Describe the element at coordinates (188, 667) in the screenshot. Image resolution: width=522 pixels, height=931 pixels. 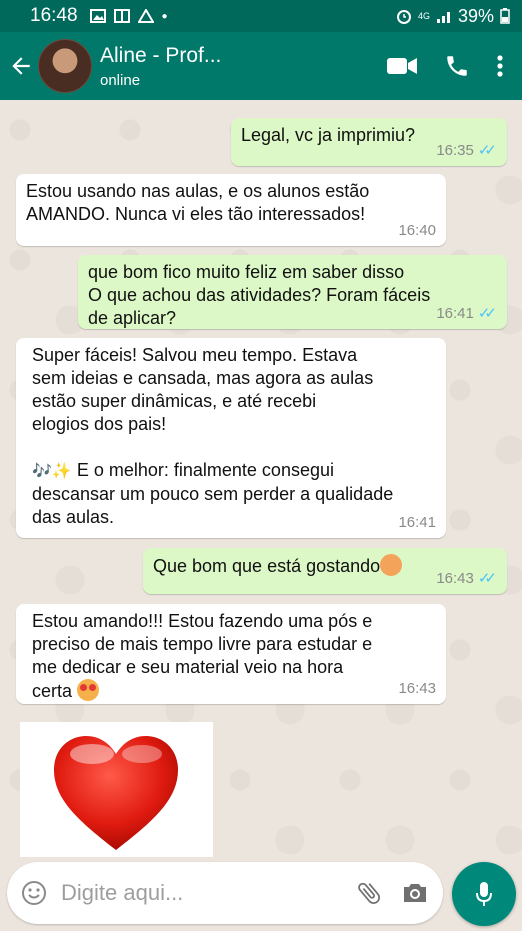
I see `message-line: me dedicar e seu material veio na hora` at that location.